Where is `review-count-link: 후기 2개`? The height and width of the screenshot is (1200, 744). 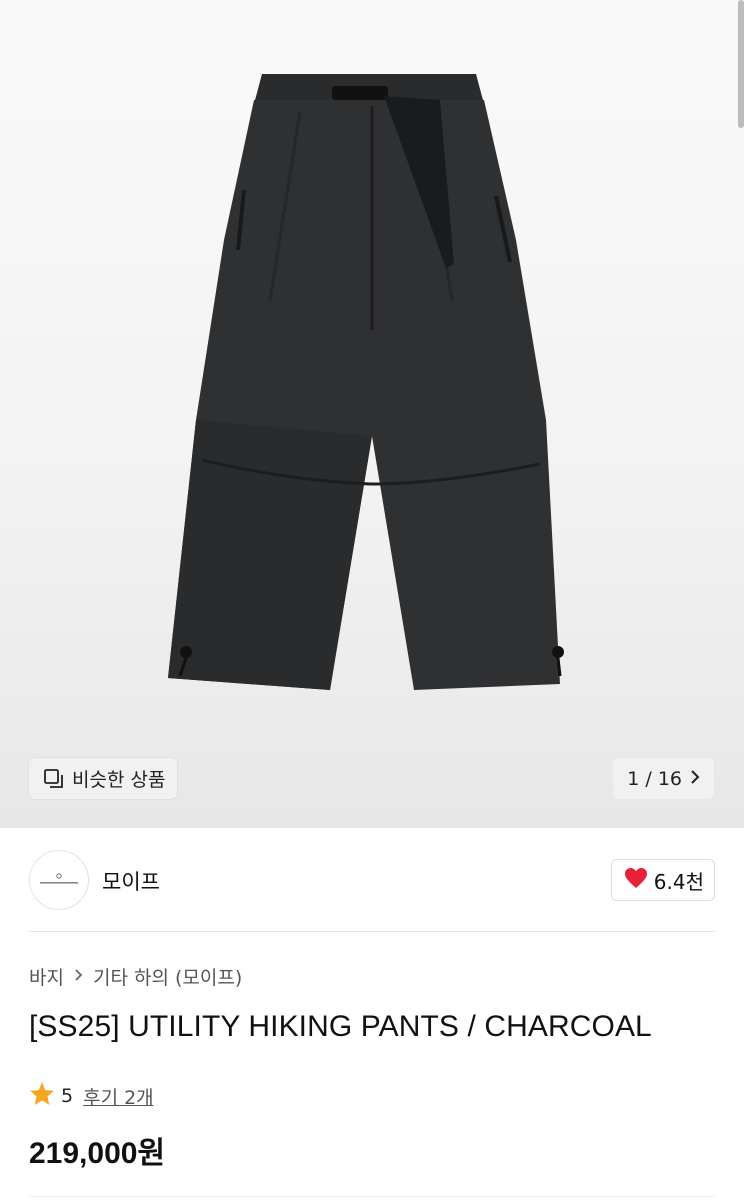 review-count-link: 후기 2개 is located at coordinates (118, 1096).